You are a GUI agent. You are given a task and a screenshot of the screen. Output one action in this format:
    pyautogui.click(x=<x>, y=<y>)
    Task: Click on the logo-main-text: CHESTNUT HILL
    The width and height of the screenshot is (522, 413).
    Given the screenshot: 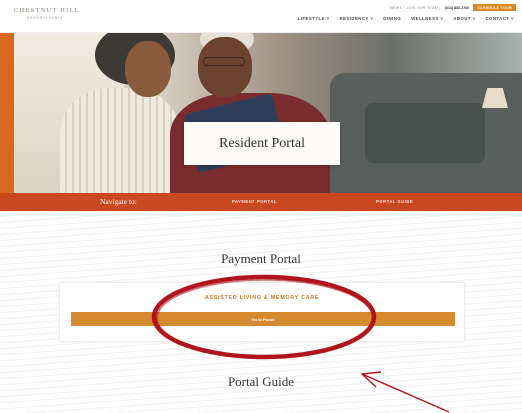 What is the action you would take?
    pyautogui.click(x=47, y=10)
    